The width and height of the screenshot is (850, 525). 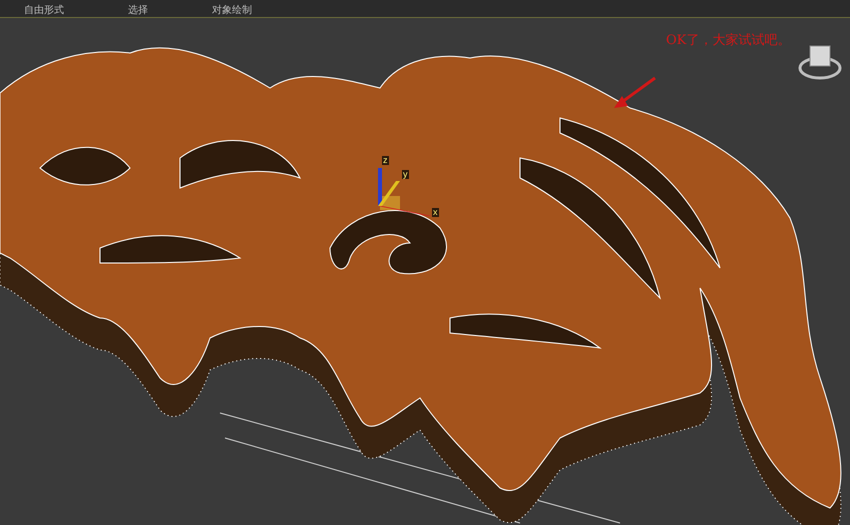 What do you see at coordinates (729, 41) in the screenshot?
I see `annotation-text: OK了，大家试试吧。` at bounding box center [729, 41].